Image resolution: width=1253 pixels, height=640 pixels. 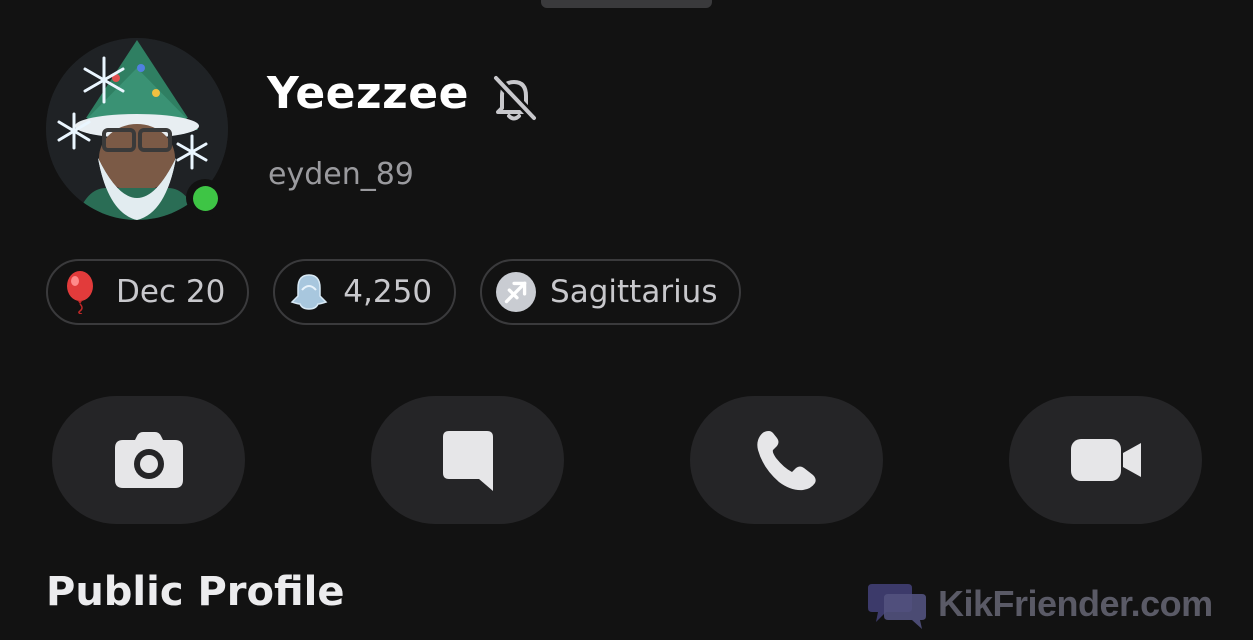 I want to click on chat-button, so click(x=467, y=460).